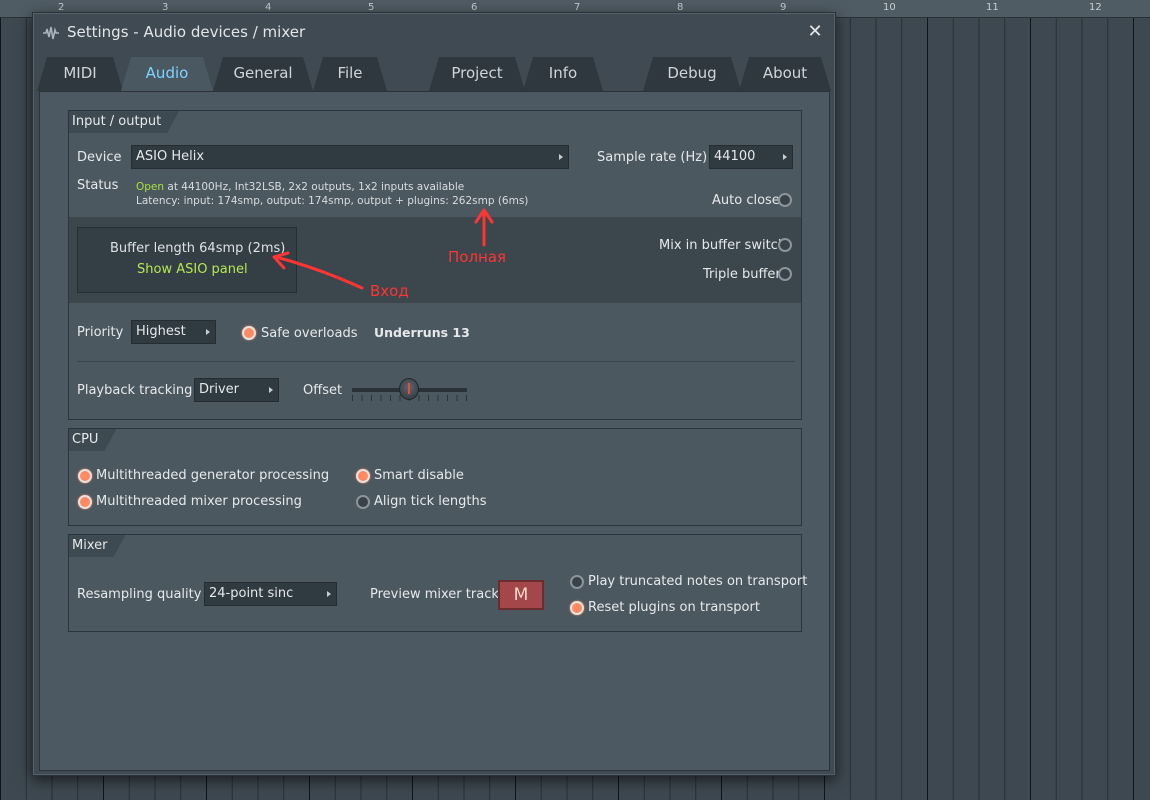 The image size is (1150, 800). Describe the element at coordinates (422, 332) in the screenshot. I see `underruns-count: Underruns 13` at that location.